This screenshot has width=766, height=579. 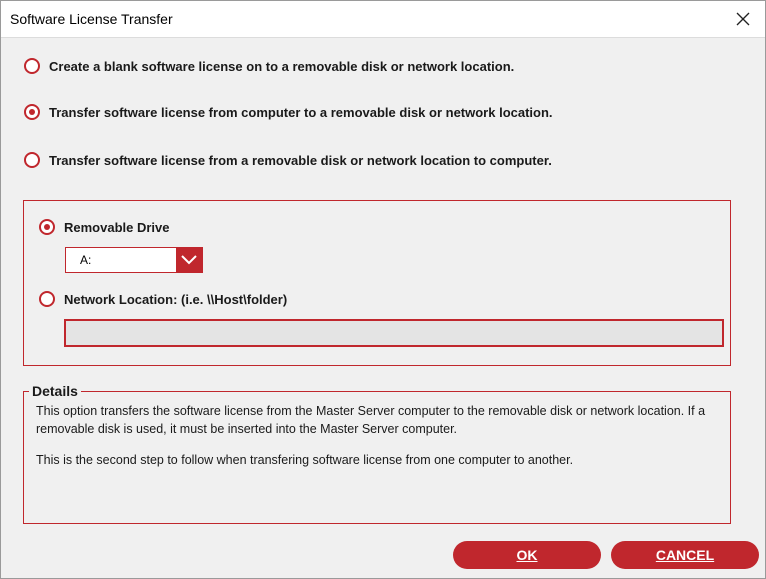 I want to click on details-legend: Details, so click(x=55, y=391).